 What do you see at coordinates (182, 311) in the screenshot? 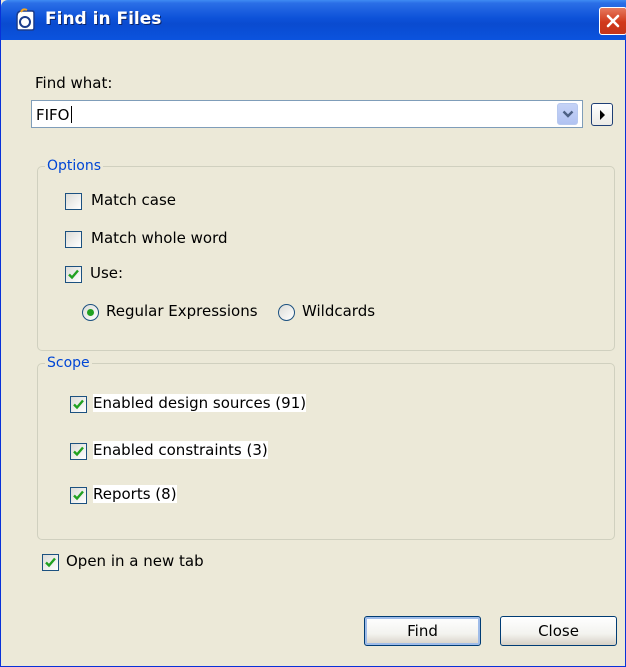
I see `regular-expressions-label: Regular Expressions` at bounding box center [182, 311].